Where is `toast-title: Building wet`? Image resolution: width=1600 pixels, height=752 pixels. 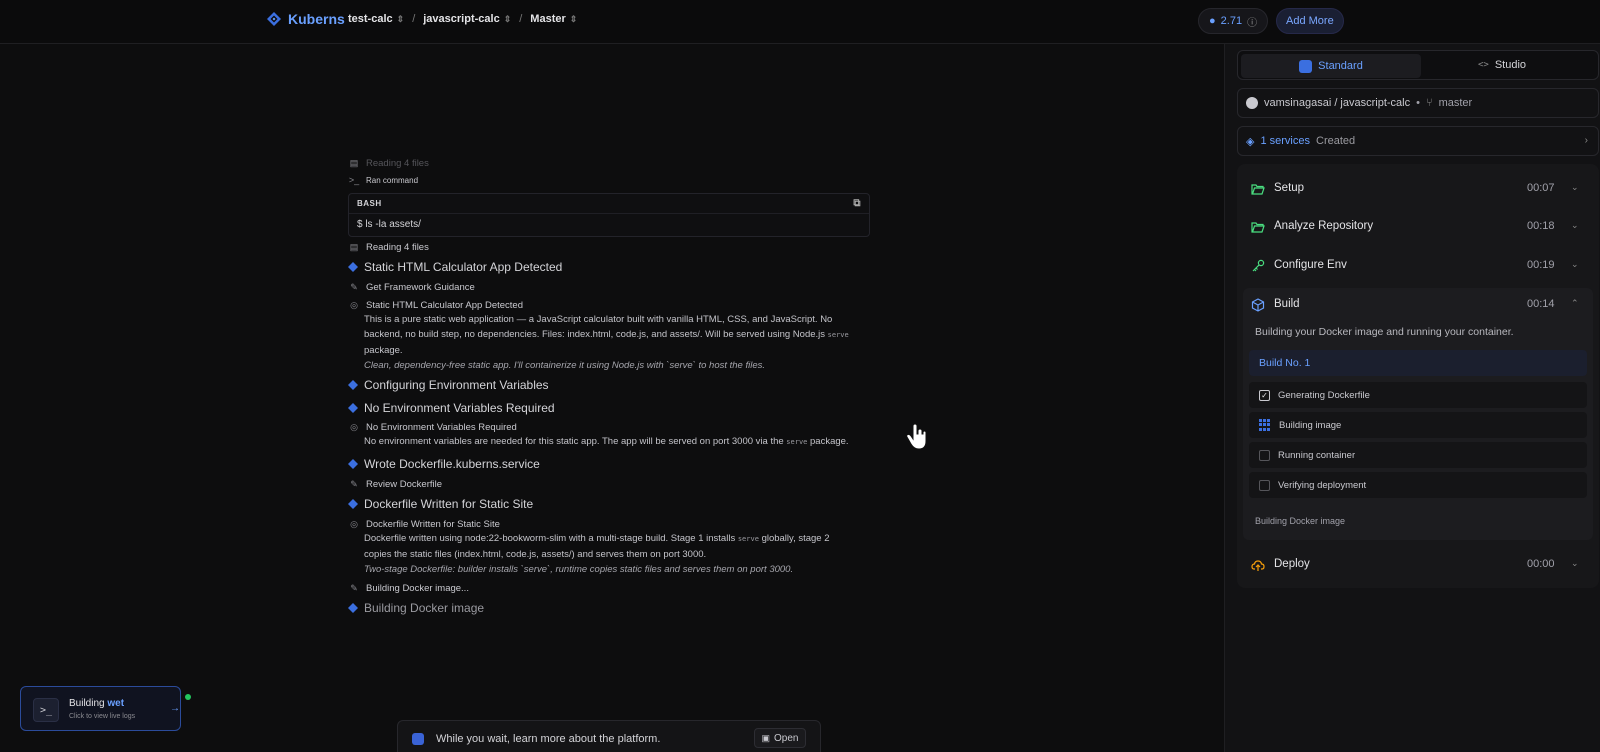 toast-title: Building wet is located at coordinates (96, 703).